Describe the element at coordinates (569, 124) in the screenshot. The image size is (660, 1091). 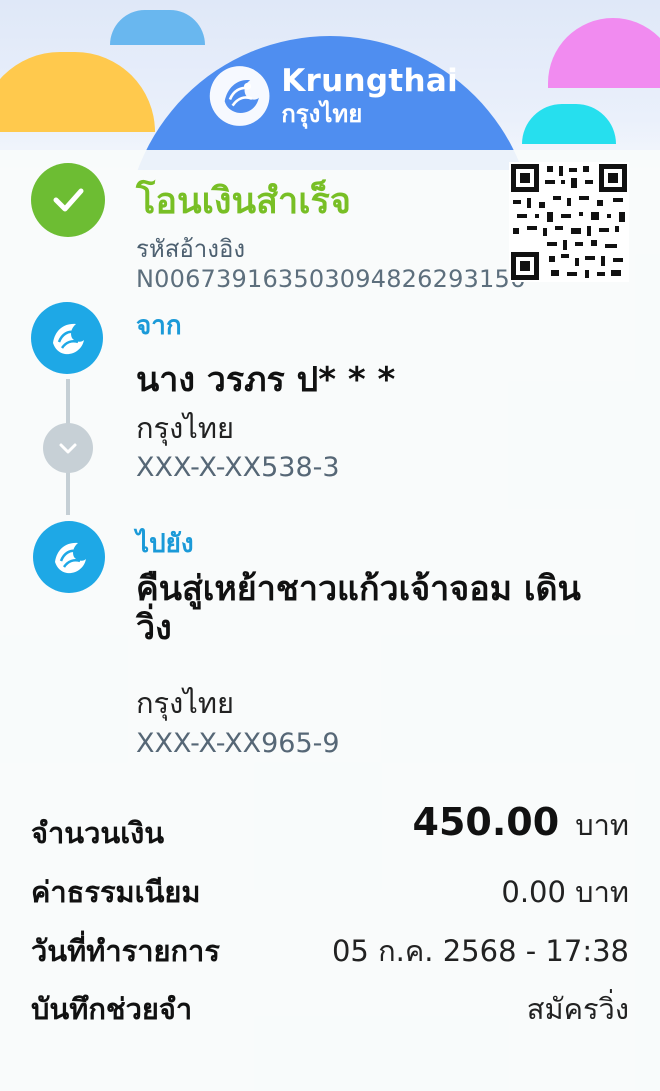
I see `cyan-umbrella-decoration` at that location.